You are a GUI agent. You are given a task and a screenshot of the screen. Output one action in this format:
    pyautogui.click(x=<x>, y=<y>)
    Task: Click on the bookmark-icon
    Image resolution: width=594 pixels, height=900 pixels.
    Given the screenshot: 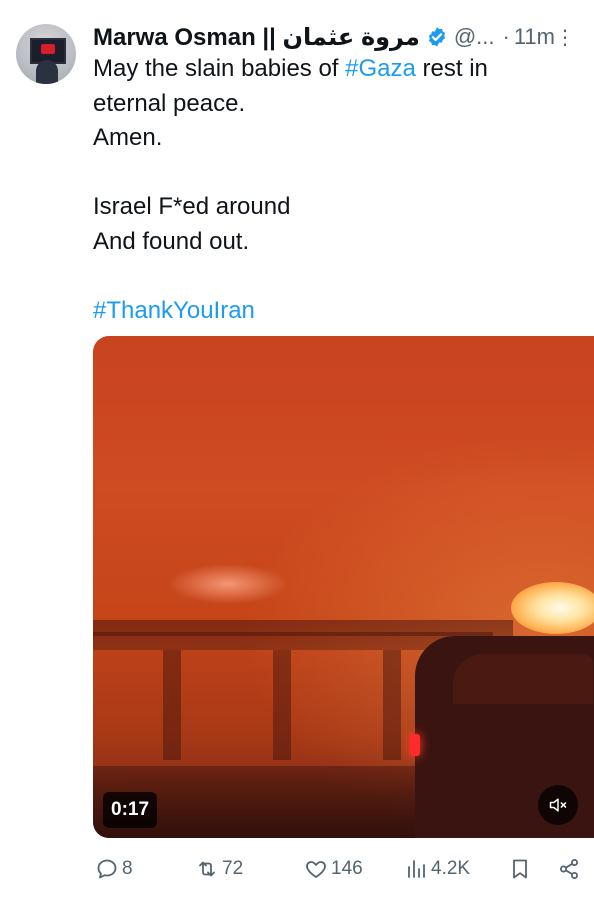 What is the action you would take?
    pyautogui.click(x=520, y=869)
    